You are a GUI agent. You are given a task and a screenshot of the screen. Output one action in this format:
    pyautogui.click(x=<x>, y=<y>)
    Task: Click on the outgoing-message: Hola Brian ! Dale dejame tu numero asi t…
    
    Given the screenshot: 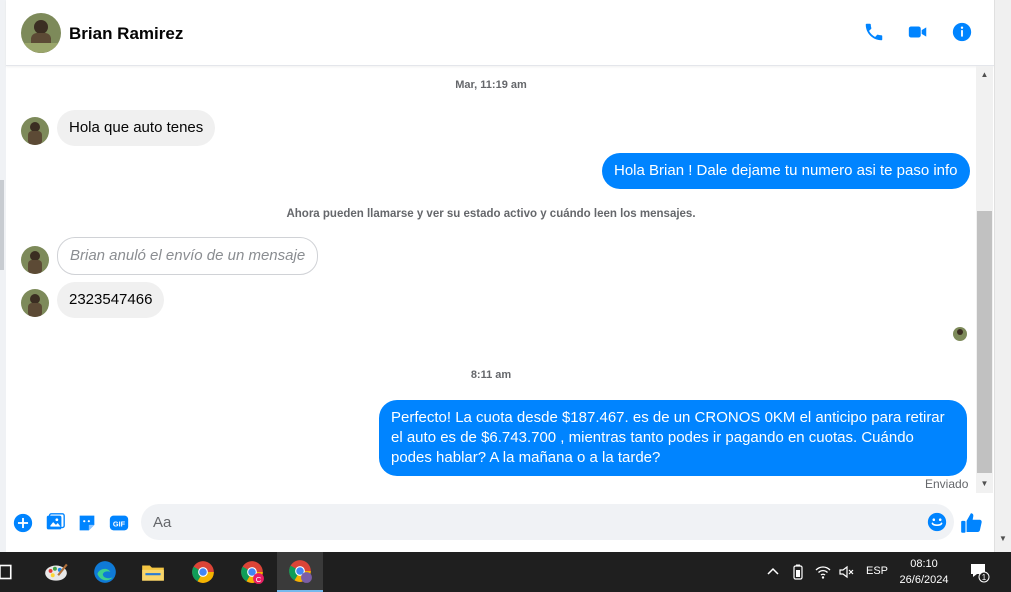 What is the action you would take?
    pyautogui.click(x=786, y=171)
    